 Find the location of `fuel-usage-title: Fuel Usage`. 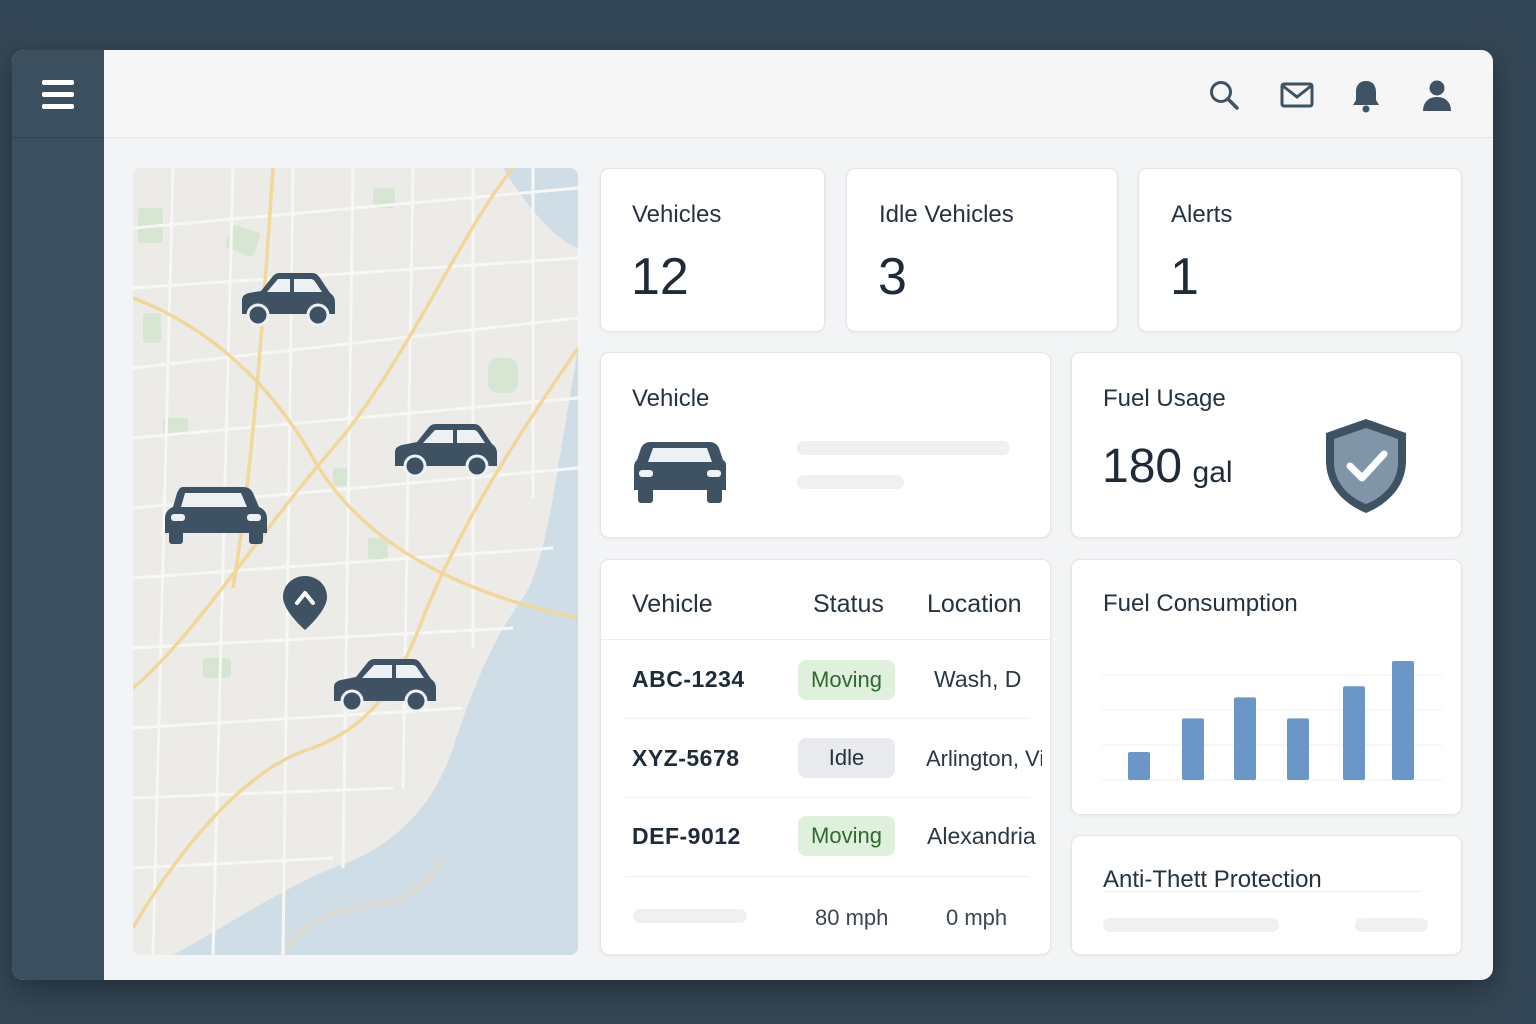

fuel-usage-title: Fuel Usage is located at coordinates (1164, 398).